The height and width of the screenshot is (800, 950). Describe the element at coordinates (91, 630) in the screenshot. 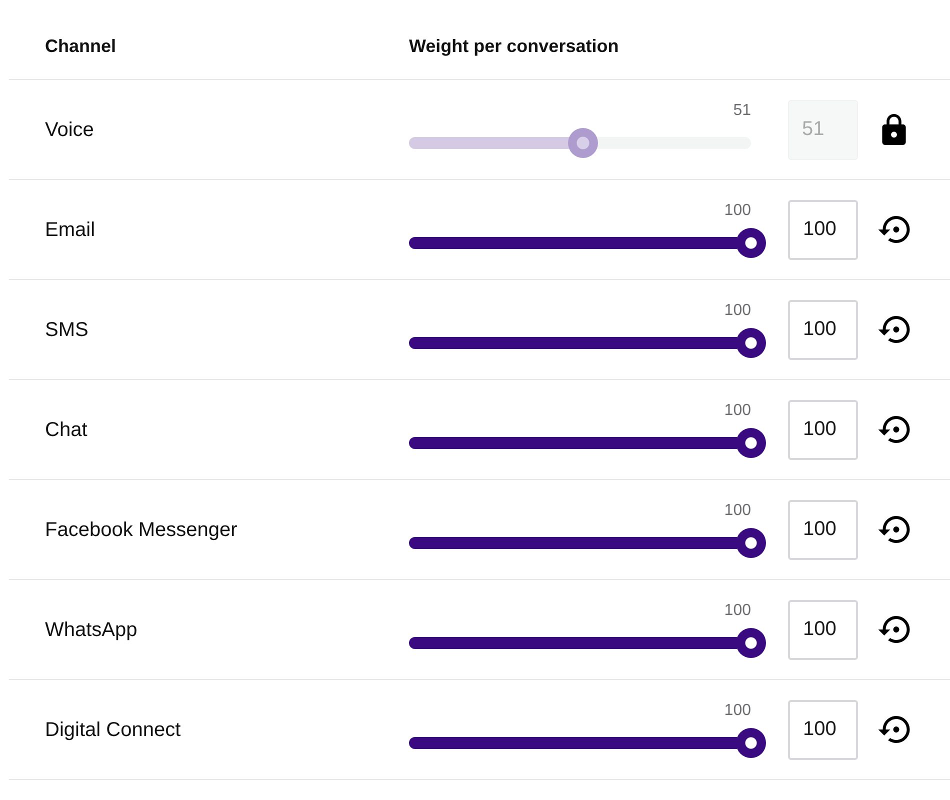

I see `channel-name: WhatsApp` at that location.